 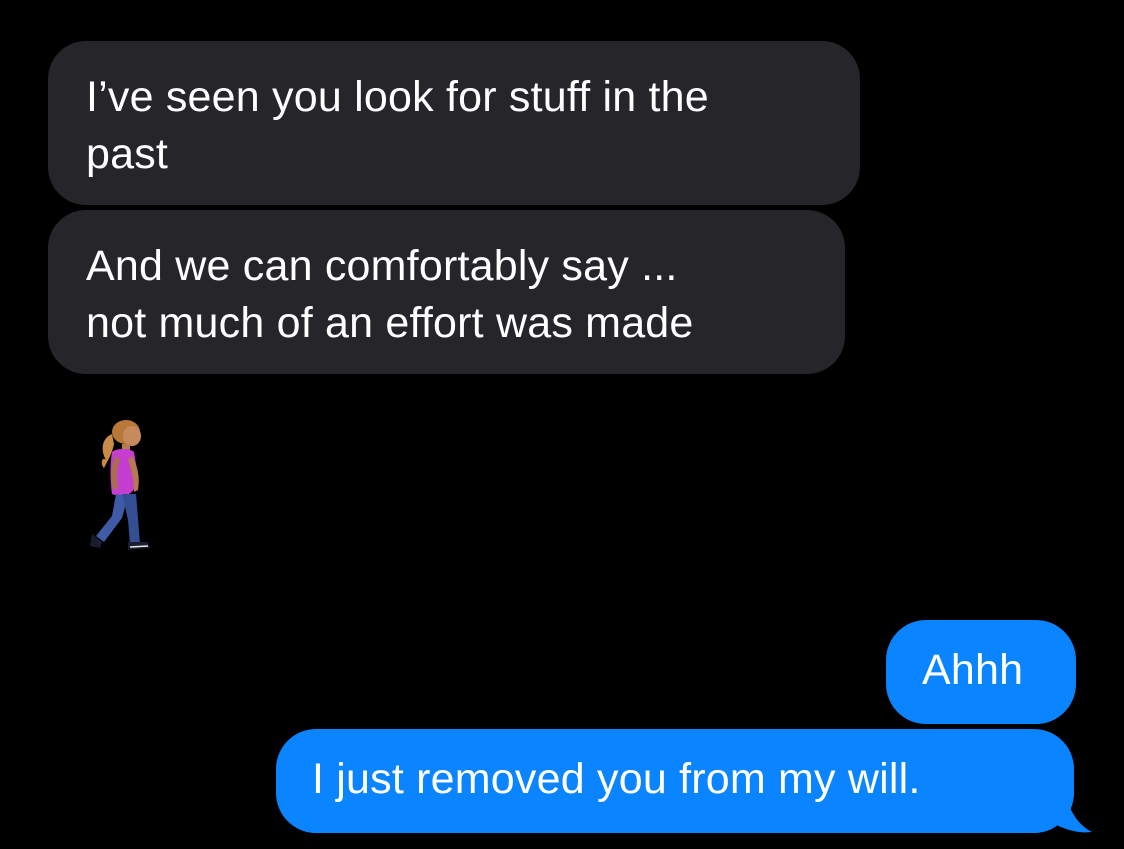 What do you see at coordinates (397, 97) in the screenshot?
I see `message-text-line: I’ve seen you look for stuff in the` at bounding box center [397, 97].